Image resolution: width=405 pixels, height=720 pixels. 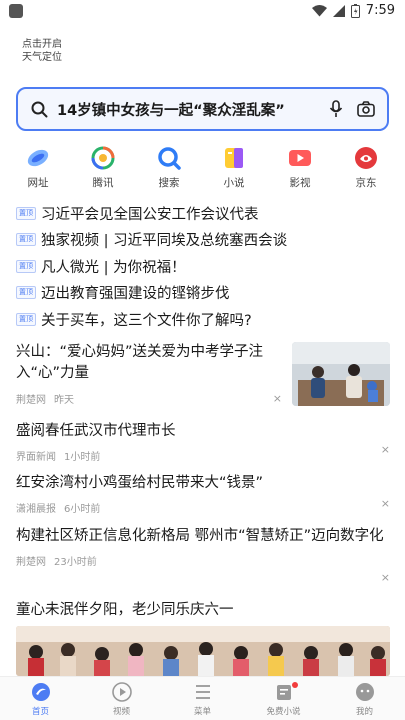 What do you see at coordinates (300, 183) in the screenshot?
I see `shortcut-label: 影视` at bounding box center [300, 183].